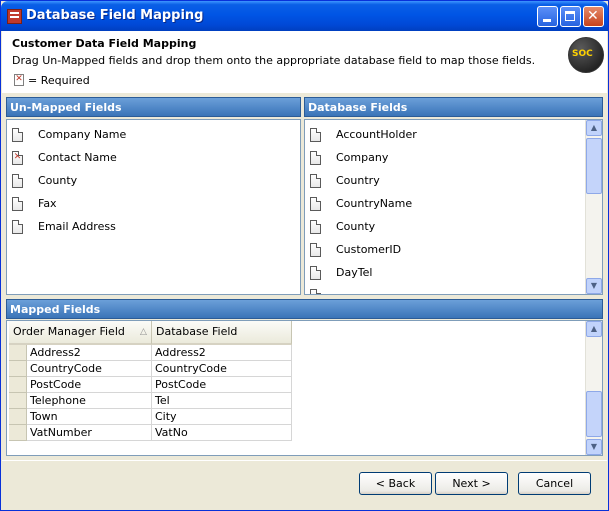 The height and width of the screenshot is (511, 609). I want to click on minimize-icon, so click(547, 20).